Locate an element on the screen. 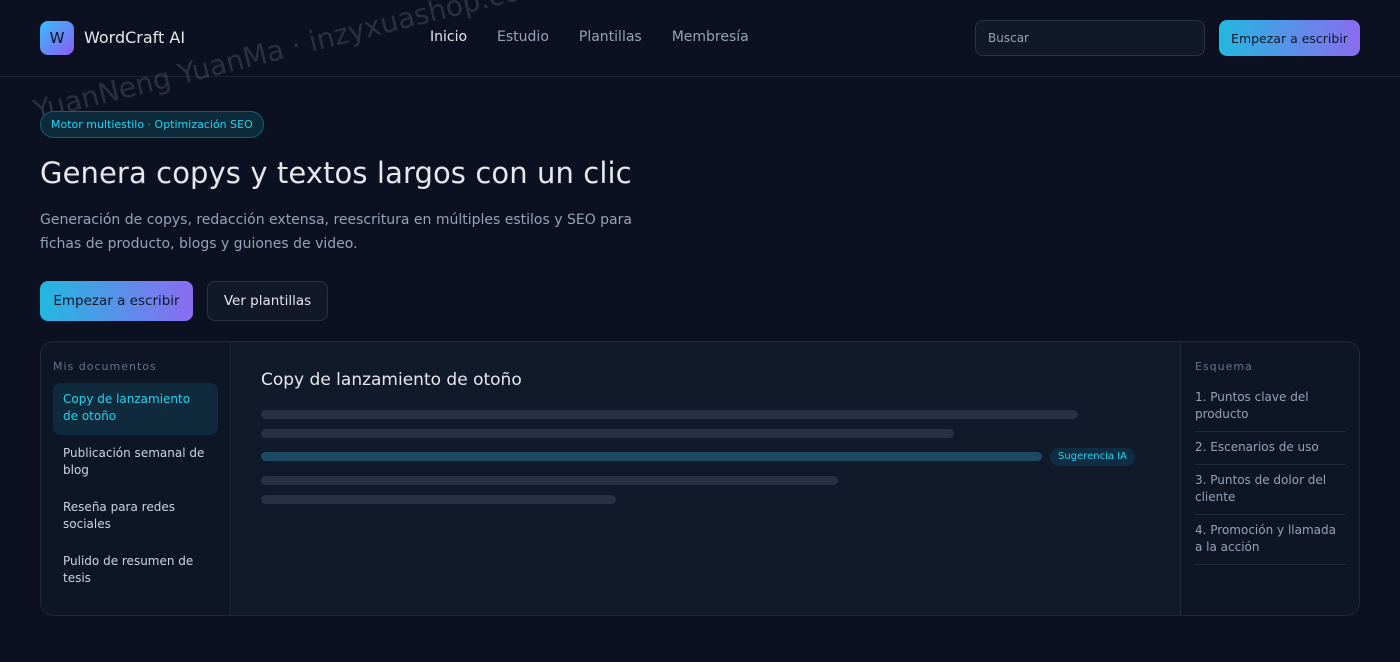 Image resolution: width=1400 pixels, height=662 pixels. header-start-writing-button: Empezar a escribir is located at coordinates (1289, 38).